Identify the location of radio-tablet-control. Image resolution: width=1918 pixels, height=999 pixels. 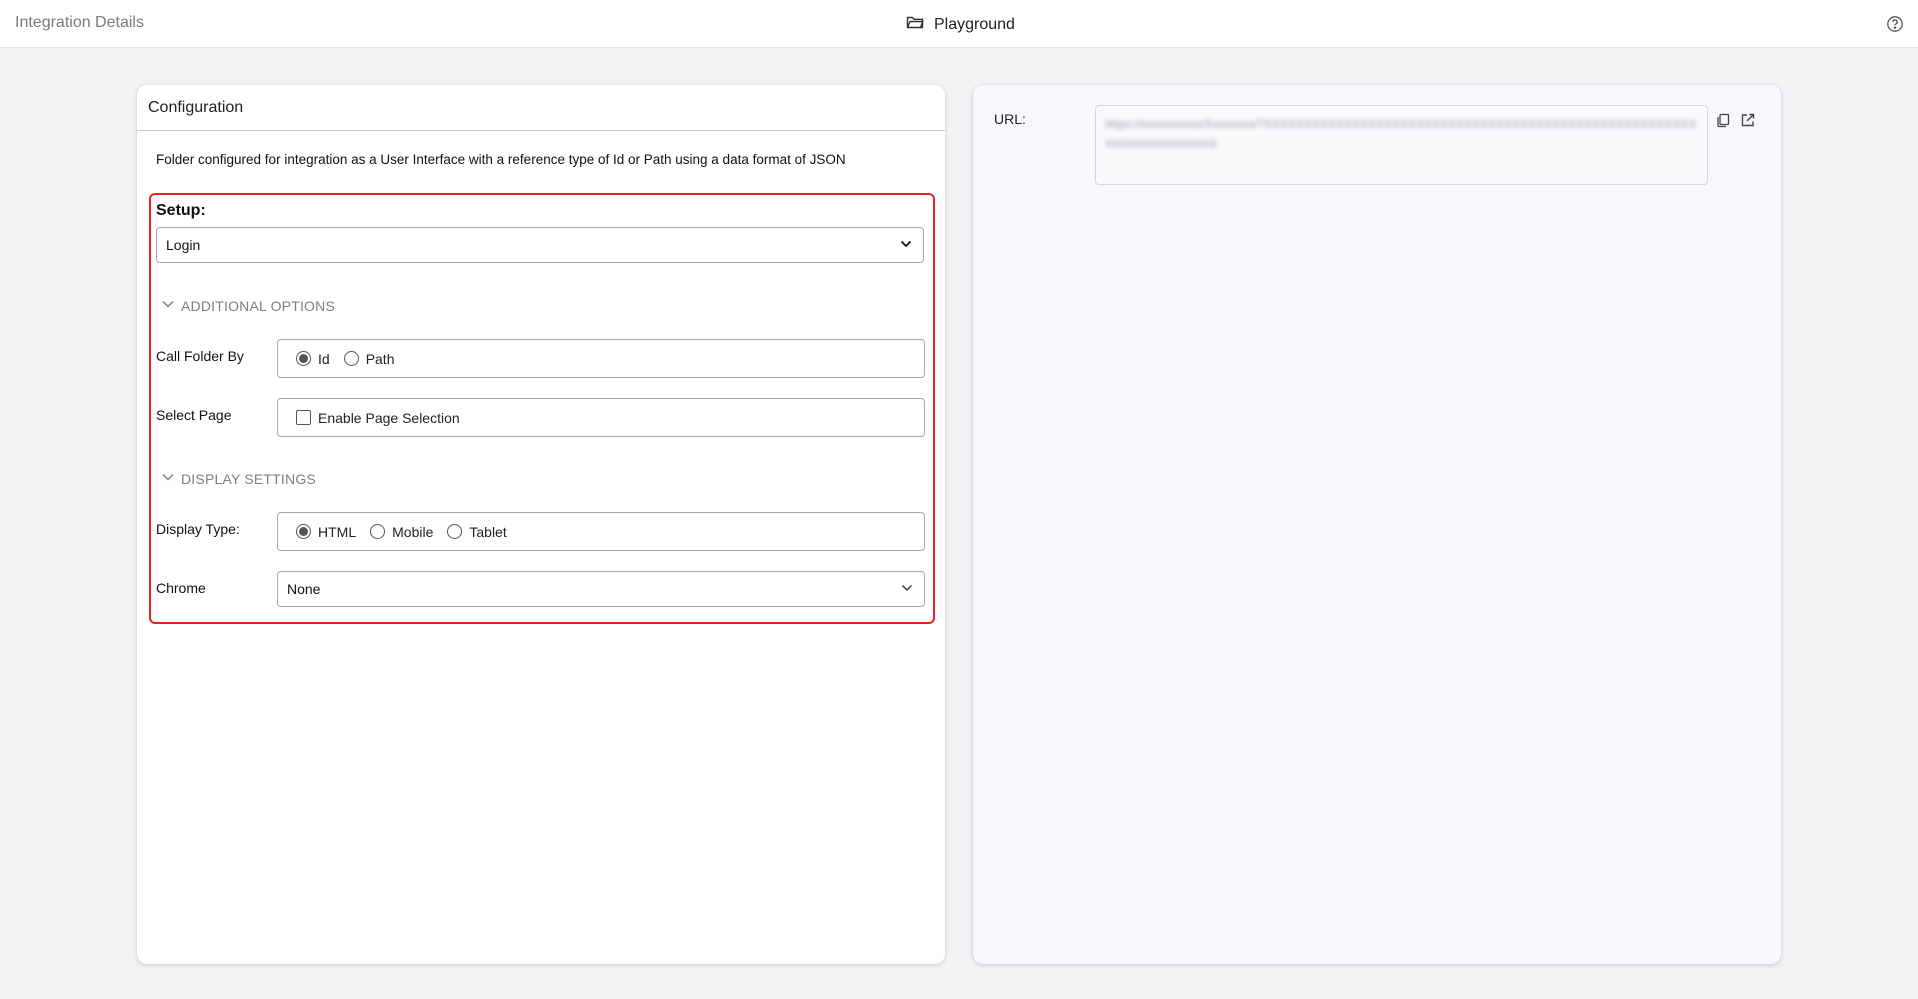
(455, 531).